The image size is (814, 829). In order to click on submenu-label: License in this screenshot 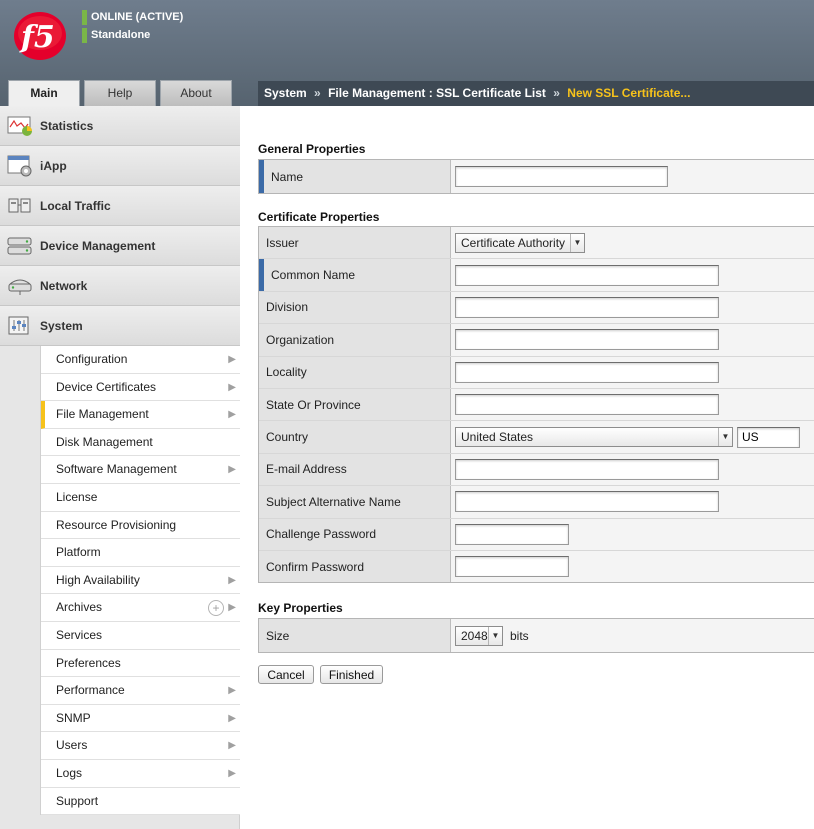, I will do `click(77, 496)`.